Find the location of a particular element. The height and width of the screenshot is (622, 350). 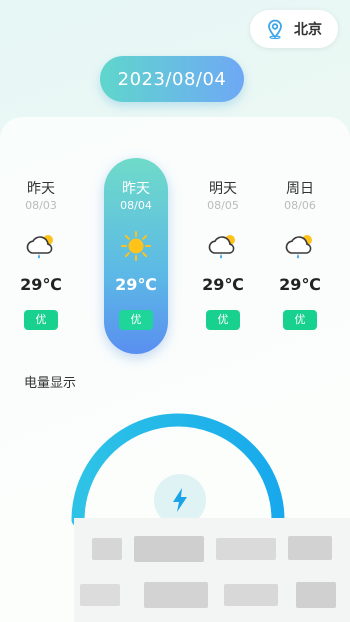

day-date: 08/03 is located at coordinates (41, 205).